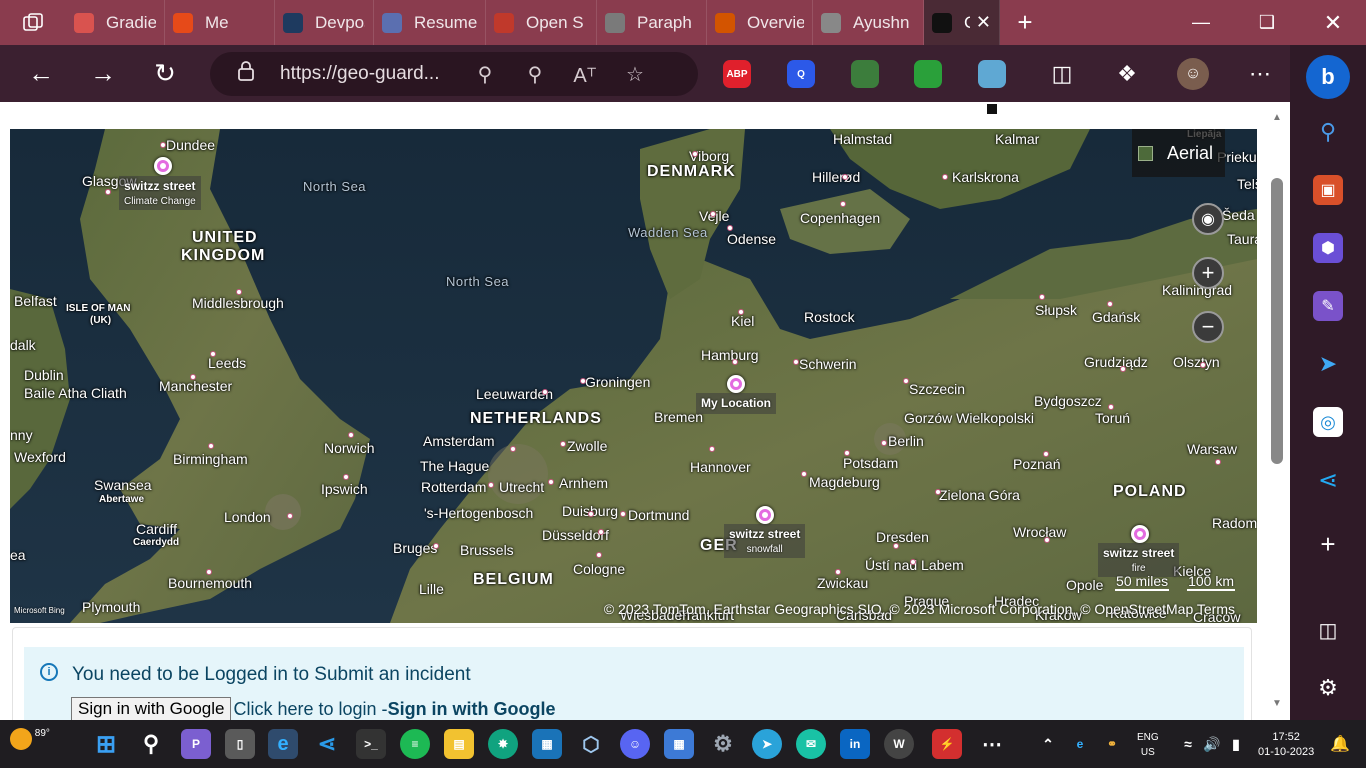  I want to click on vscode-icon: ⋖, so click(1328, 480).